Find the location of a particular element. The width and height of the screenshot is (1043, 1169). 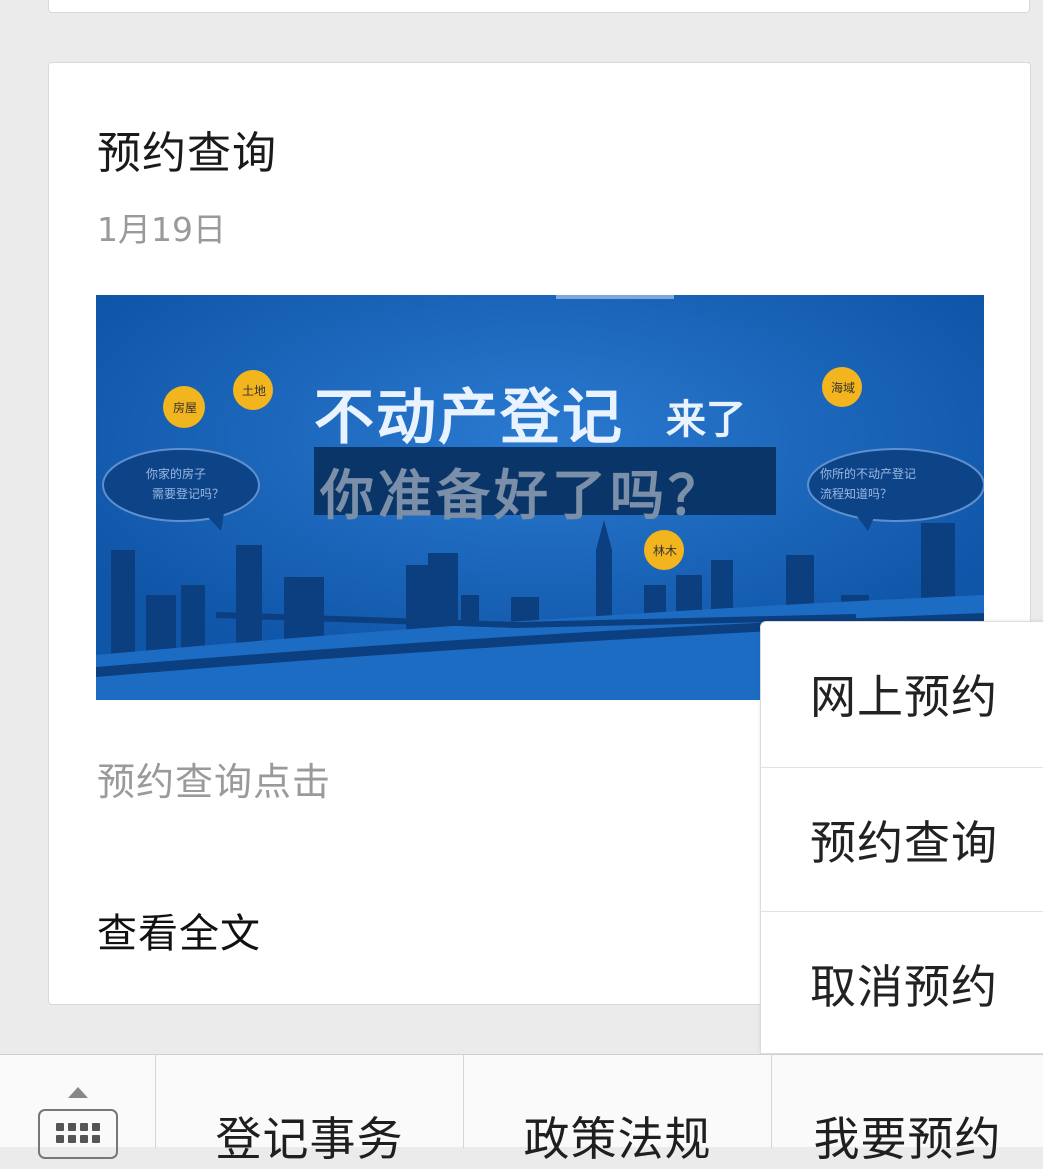

menu-button-label: 我要预约 is located at coordinates (907, 1139).